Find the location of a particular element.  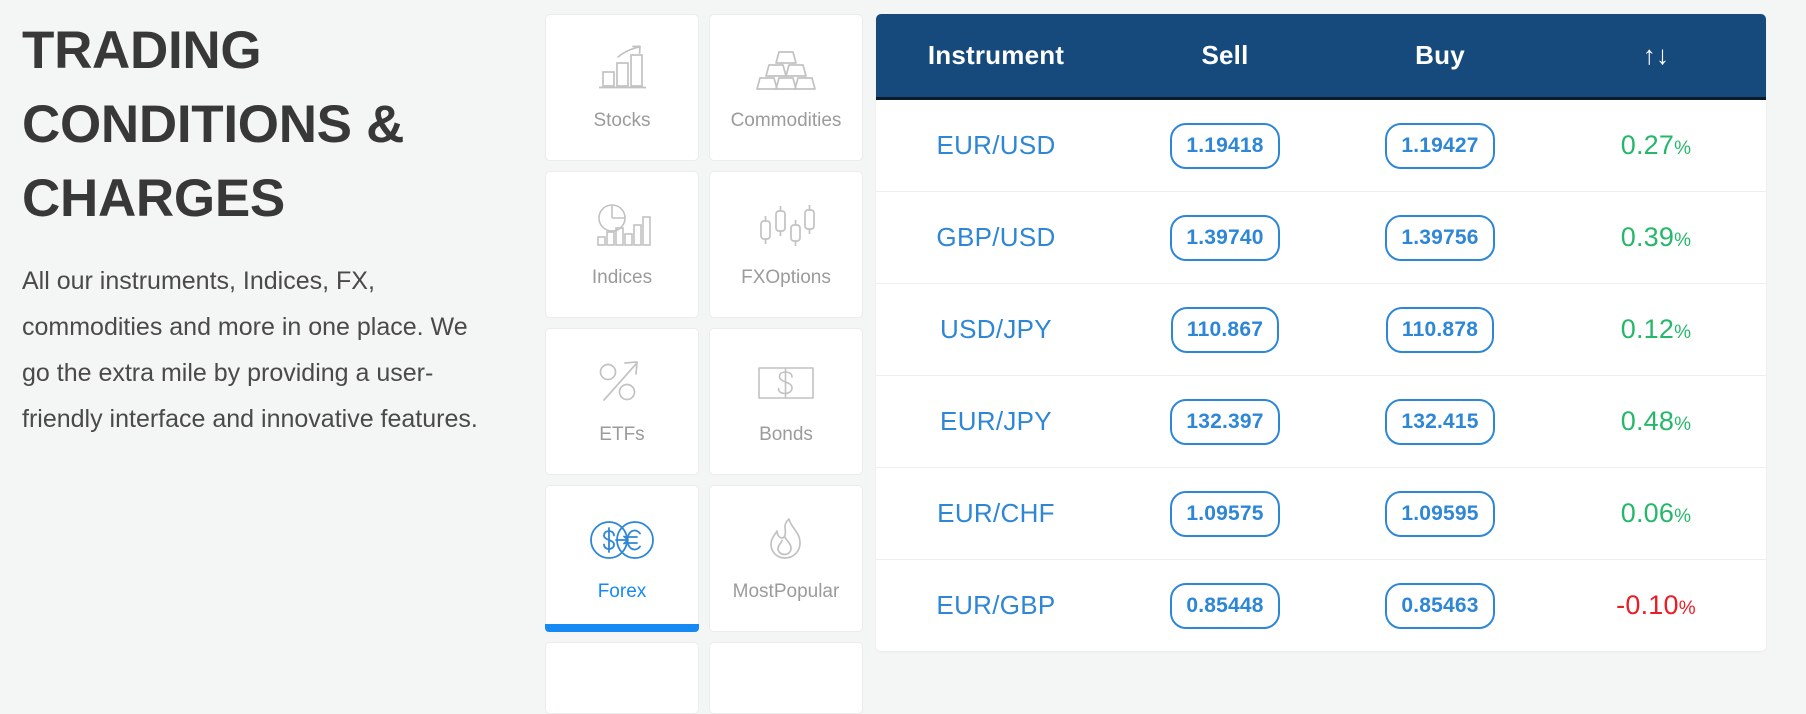

category-card-forex: Forex is located at coordinates (622, 558).